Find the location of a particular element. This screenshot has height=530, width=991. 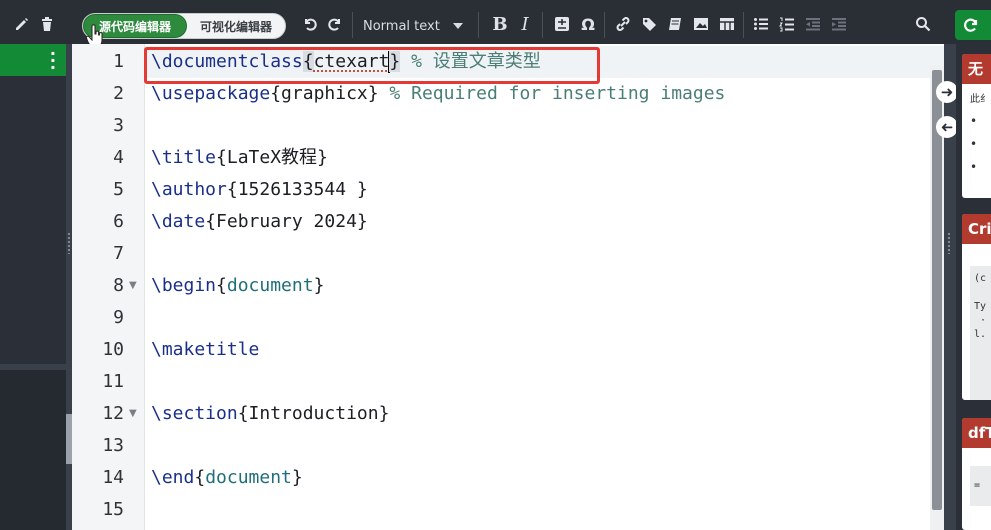

log-entry-bullets: • • • is located at coordinates (976, 142).